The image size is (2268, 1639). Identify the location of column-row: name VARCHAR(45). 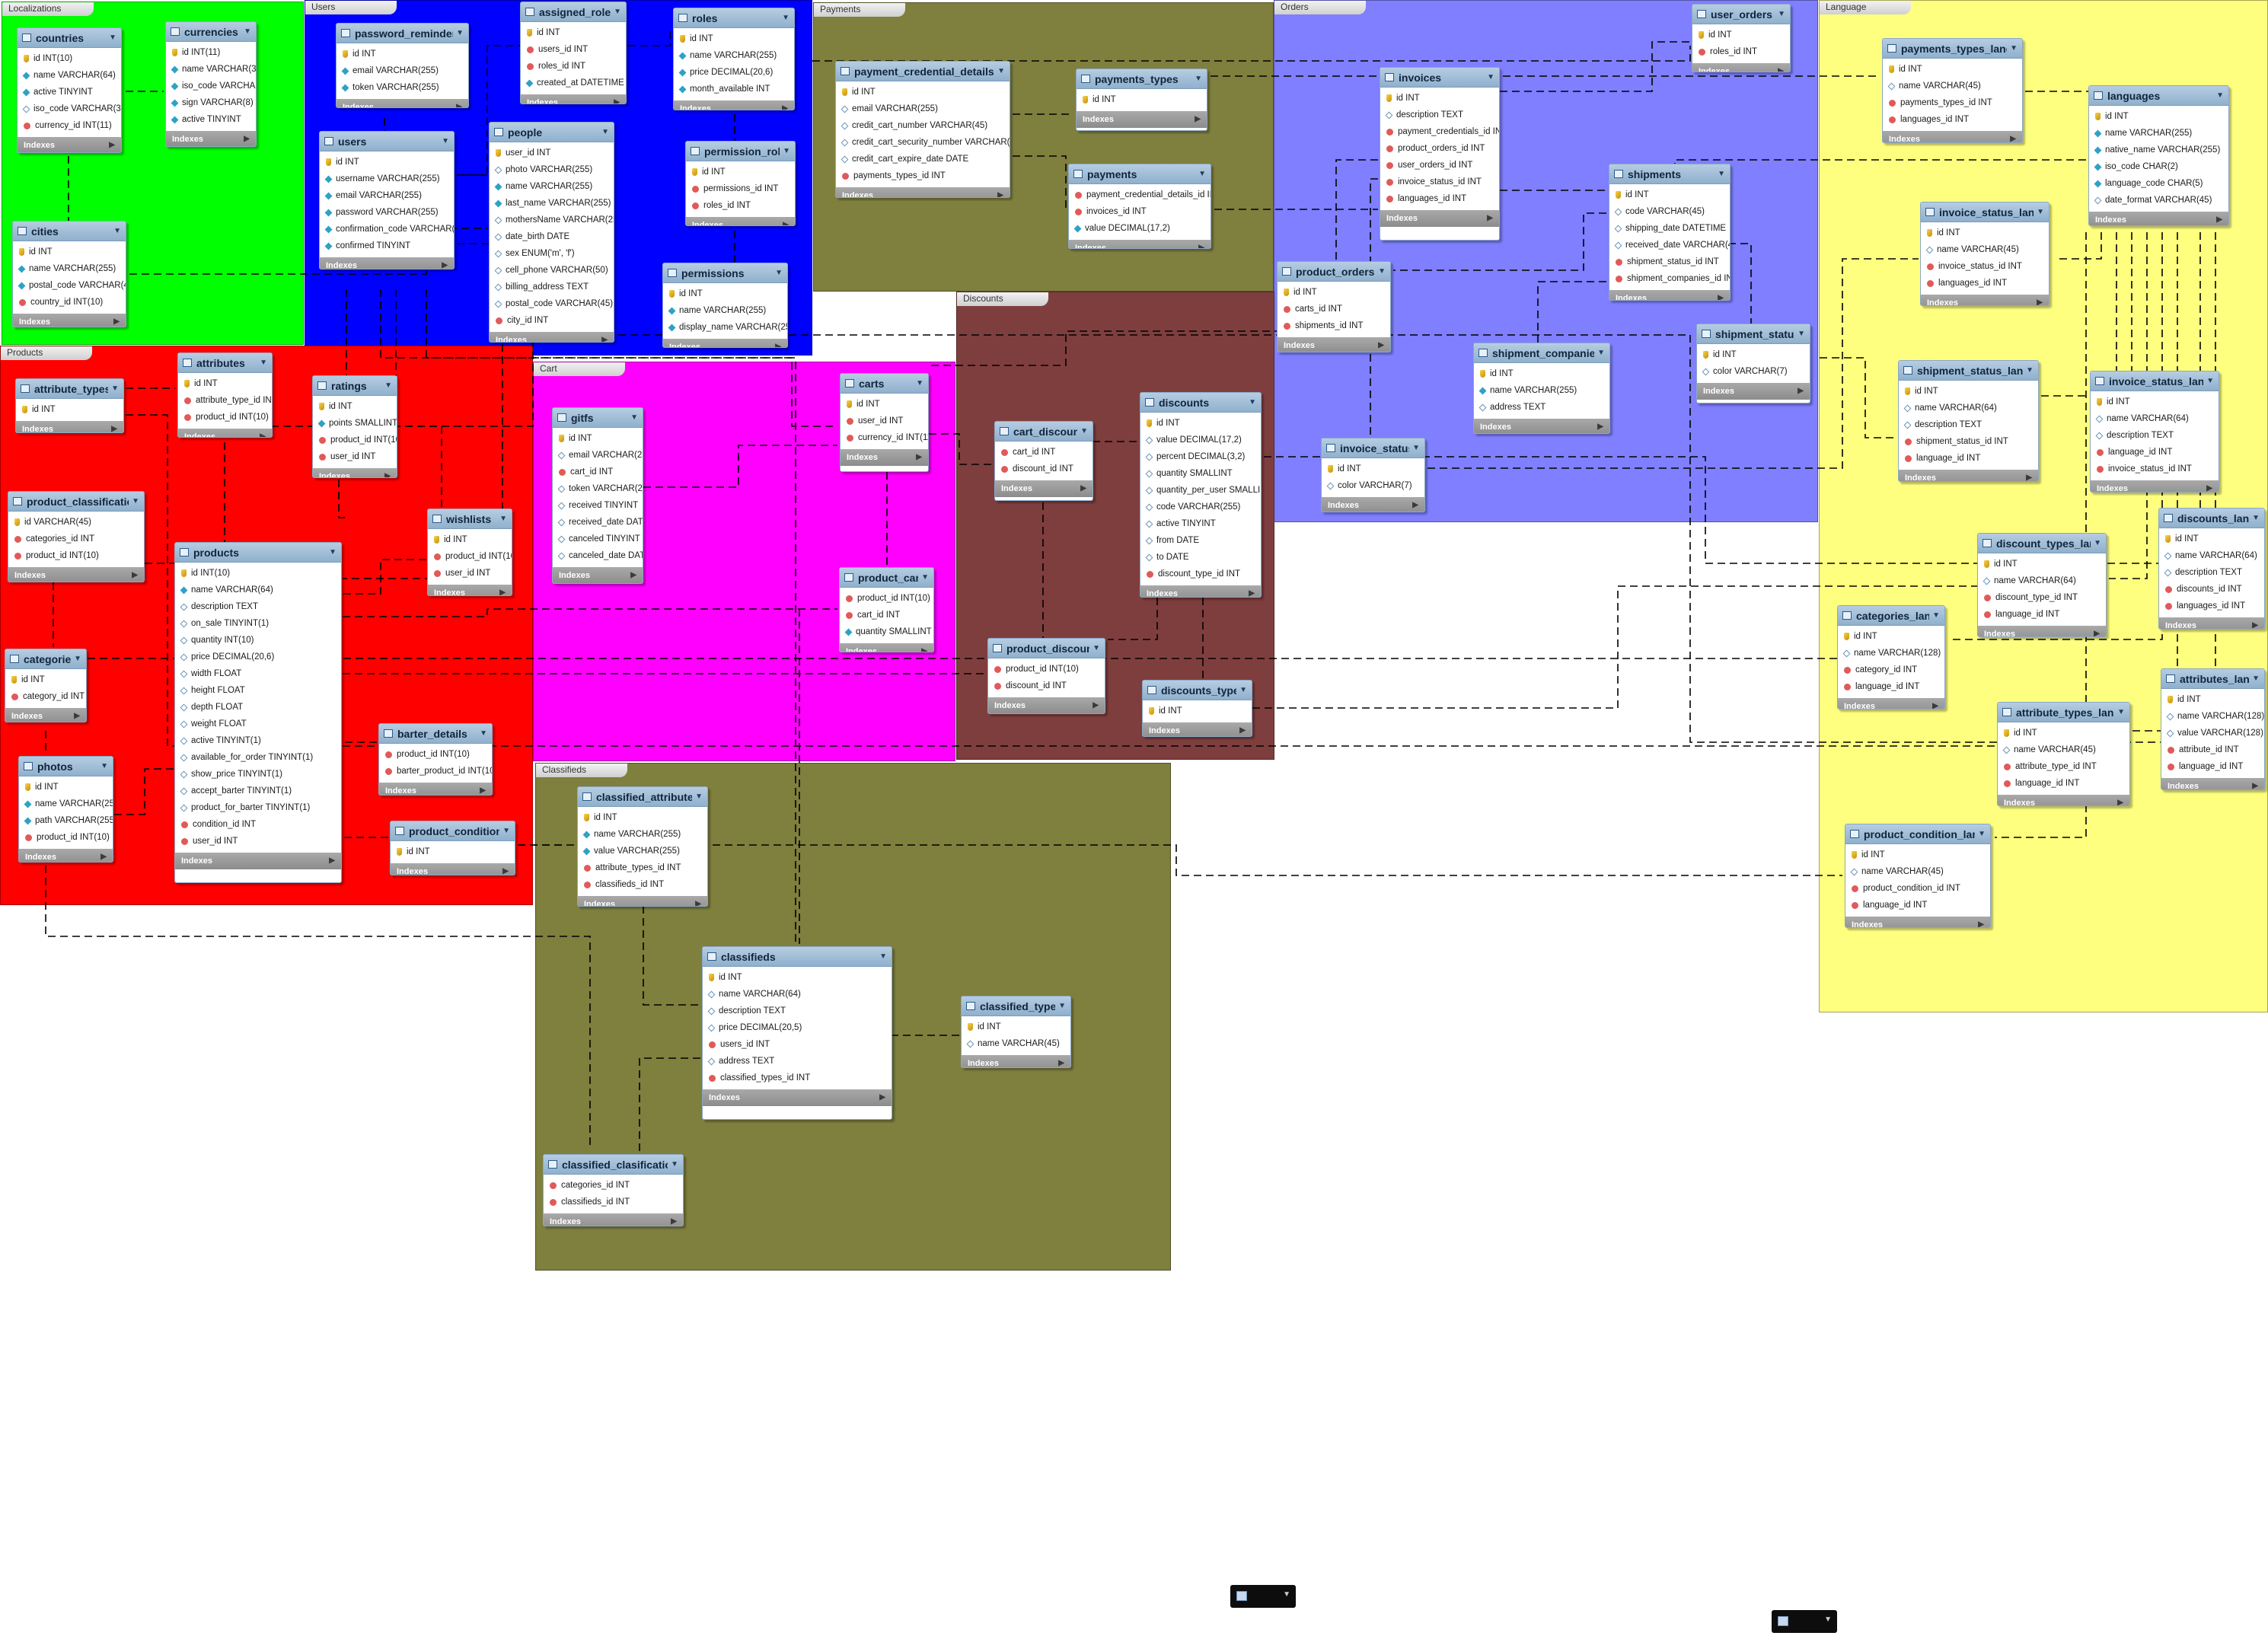
(2063, 749).